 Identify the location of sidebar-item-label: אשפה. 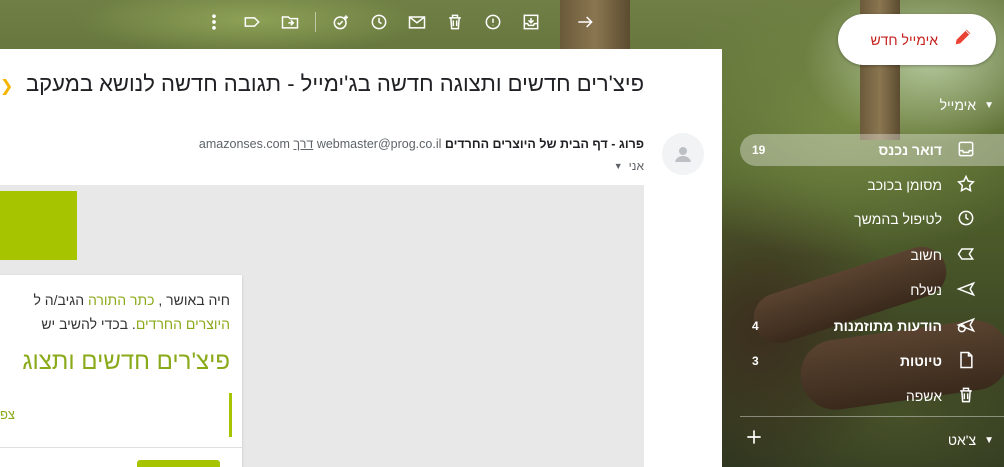
(923, 396).